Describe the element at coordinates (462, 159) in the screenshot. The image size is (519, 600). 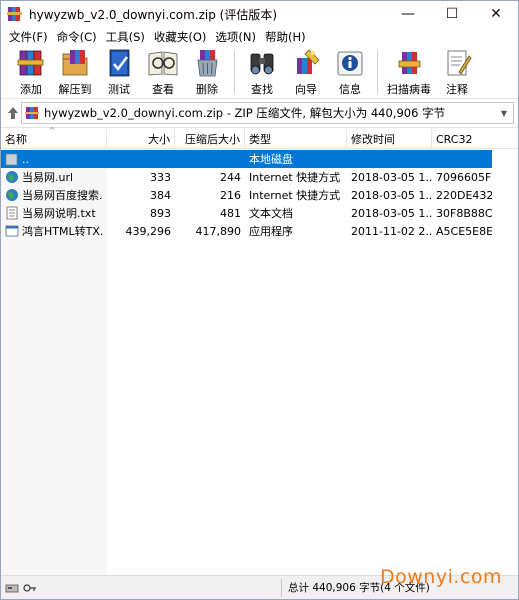
I see `cell-crc32` at that location.